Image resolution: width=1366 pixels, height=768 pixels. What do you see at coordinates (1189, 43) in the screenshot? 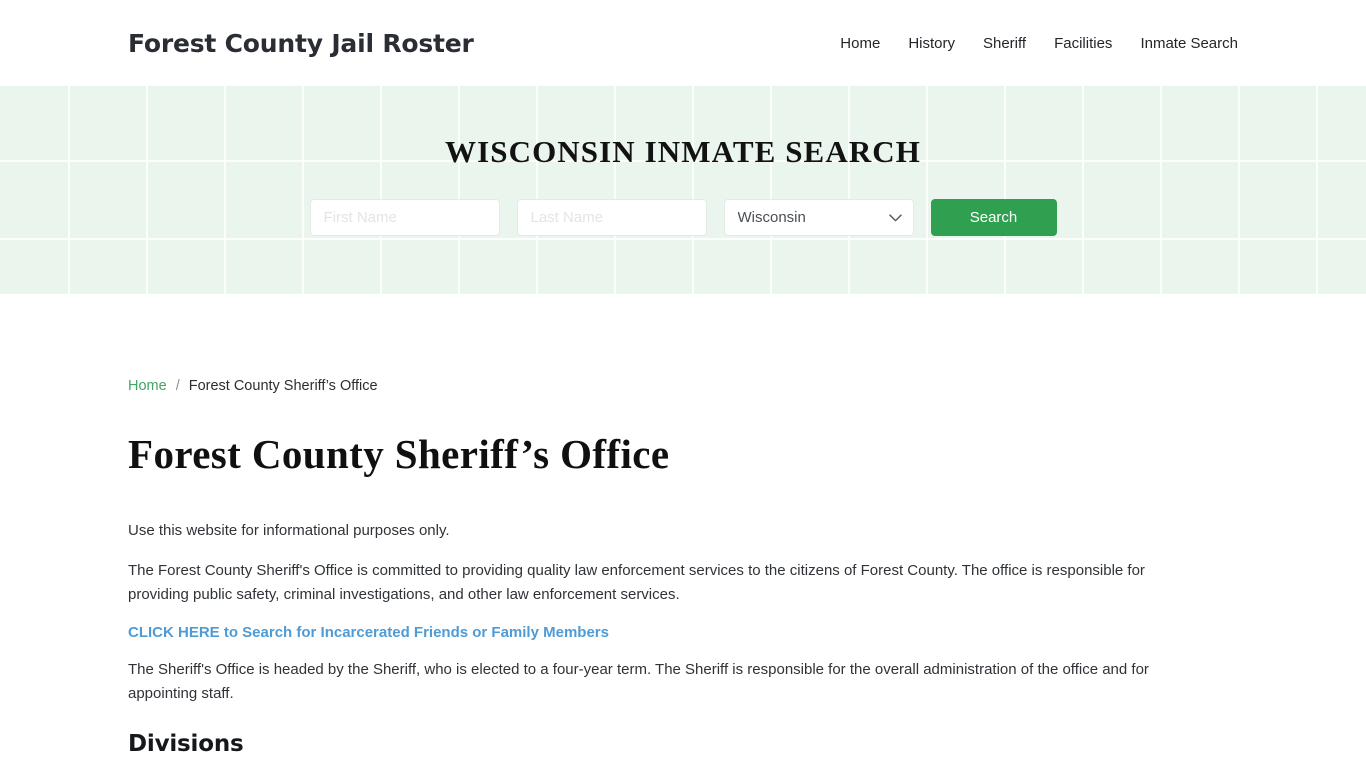
I see `nav-item-inmate-search: Inmate Search` at bounding box center [1189, 43].